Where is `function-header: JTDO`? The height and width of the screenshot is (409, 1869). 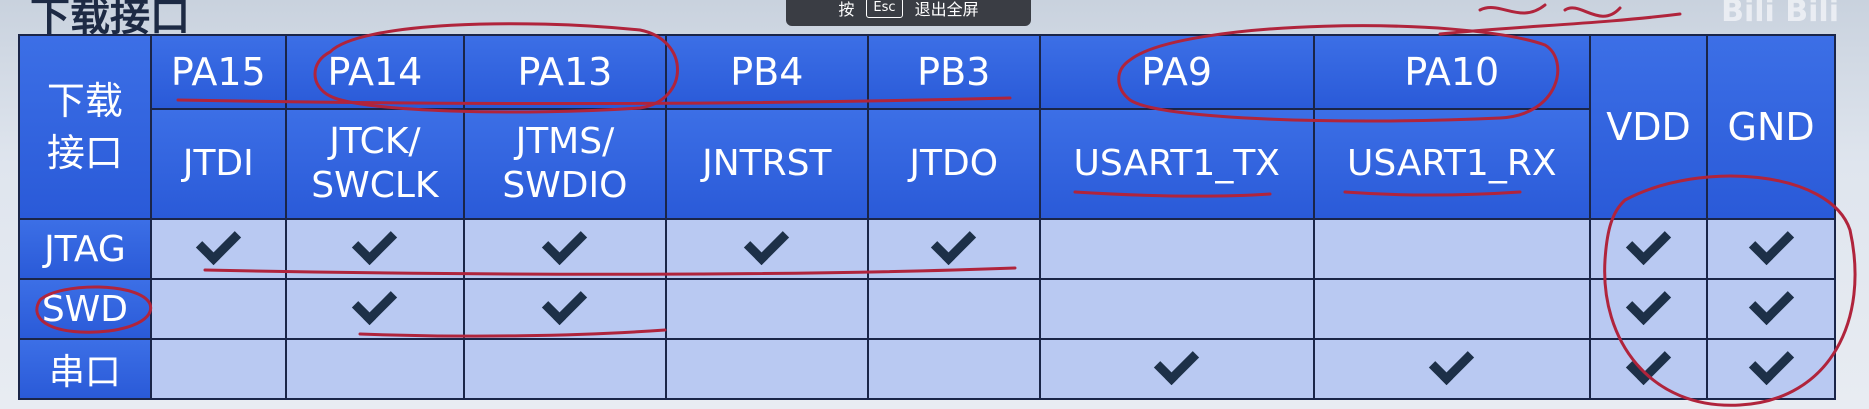
function-header: JTDO is located at coordinates (953, 164).